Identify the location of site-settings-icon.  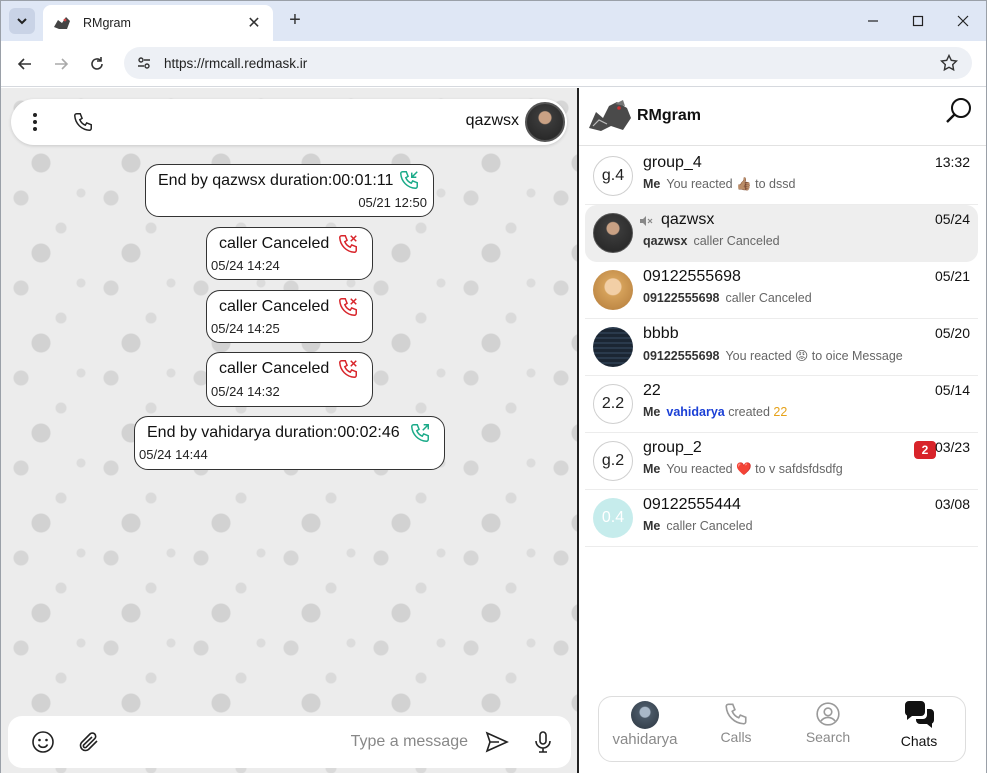
(144, 63).